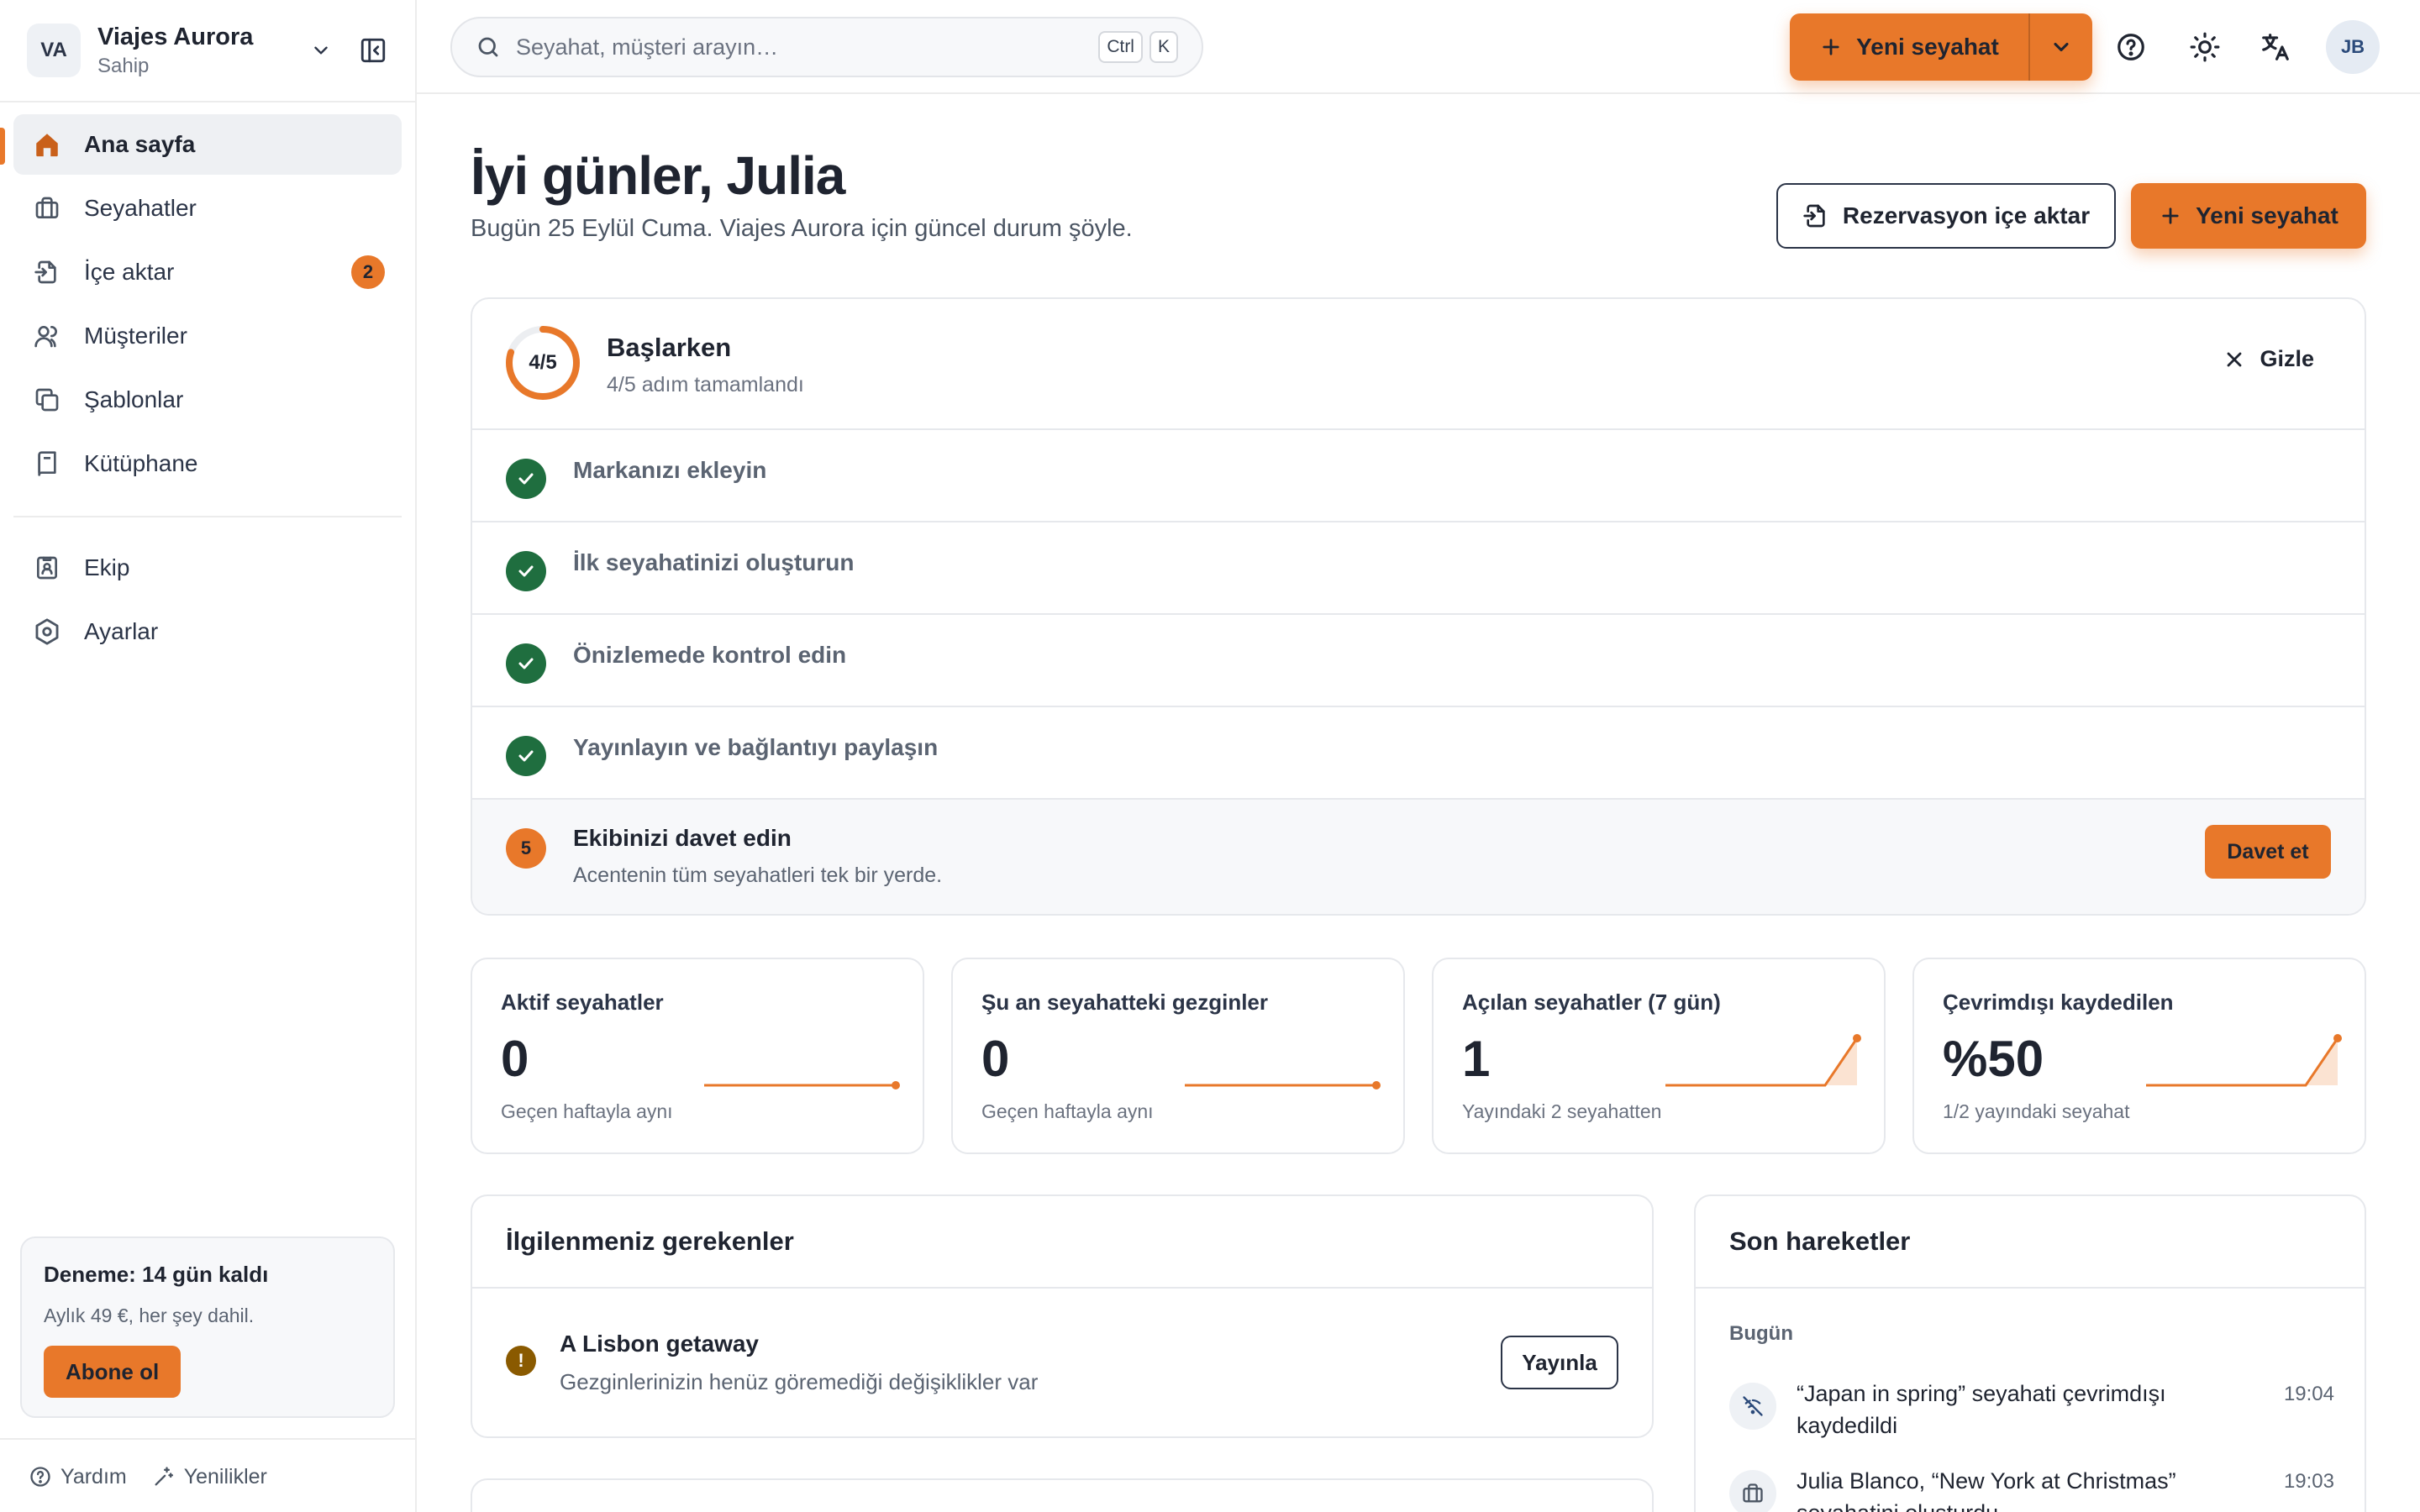 The height and width of the screenshot is (1512, 2420). What do you see at coordinates (47, 144) in the screenshot?
I see `home-icon` at bounding box center [47, 144].